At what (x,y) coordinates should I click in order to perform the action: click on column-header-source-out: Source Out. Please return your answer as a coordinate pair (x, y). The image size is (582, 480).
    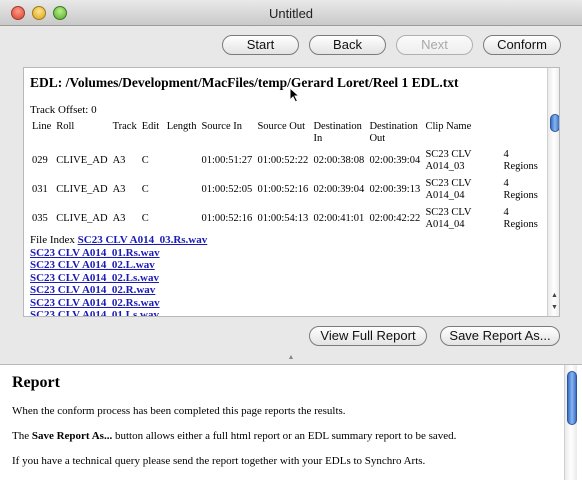
    Looking at the image, I should click on (281, 126).